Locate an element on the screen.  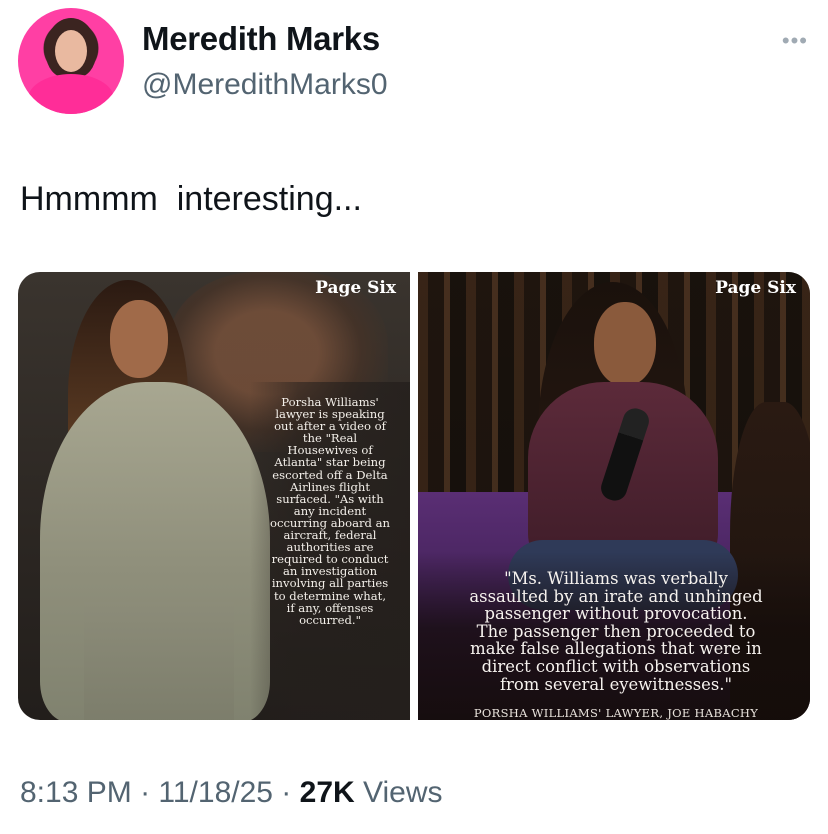
avatar is located at coordinates (71, 61).